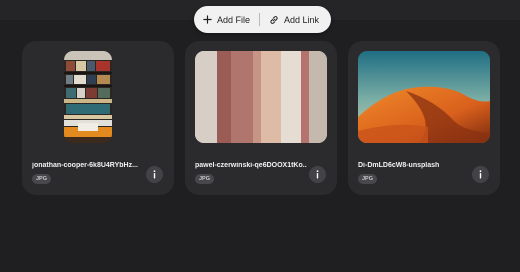 Image resolution: width=520 pixels, height=272 pixels. I want to click on add-file-button: Add File, so click(226, 20).